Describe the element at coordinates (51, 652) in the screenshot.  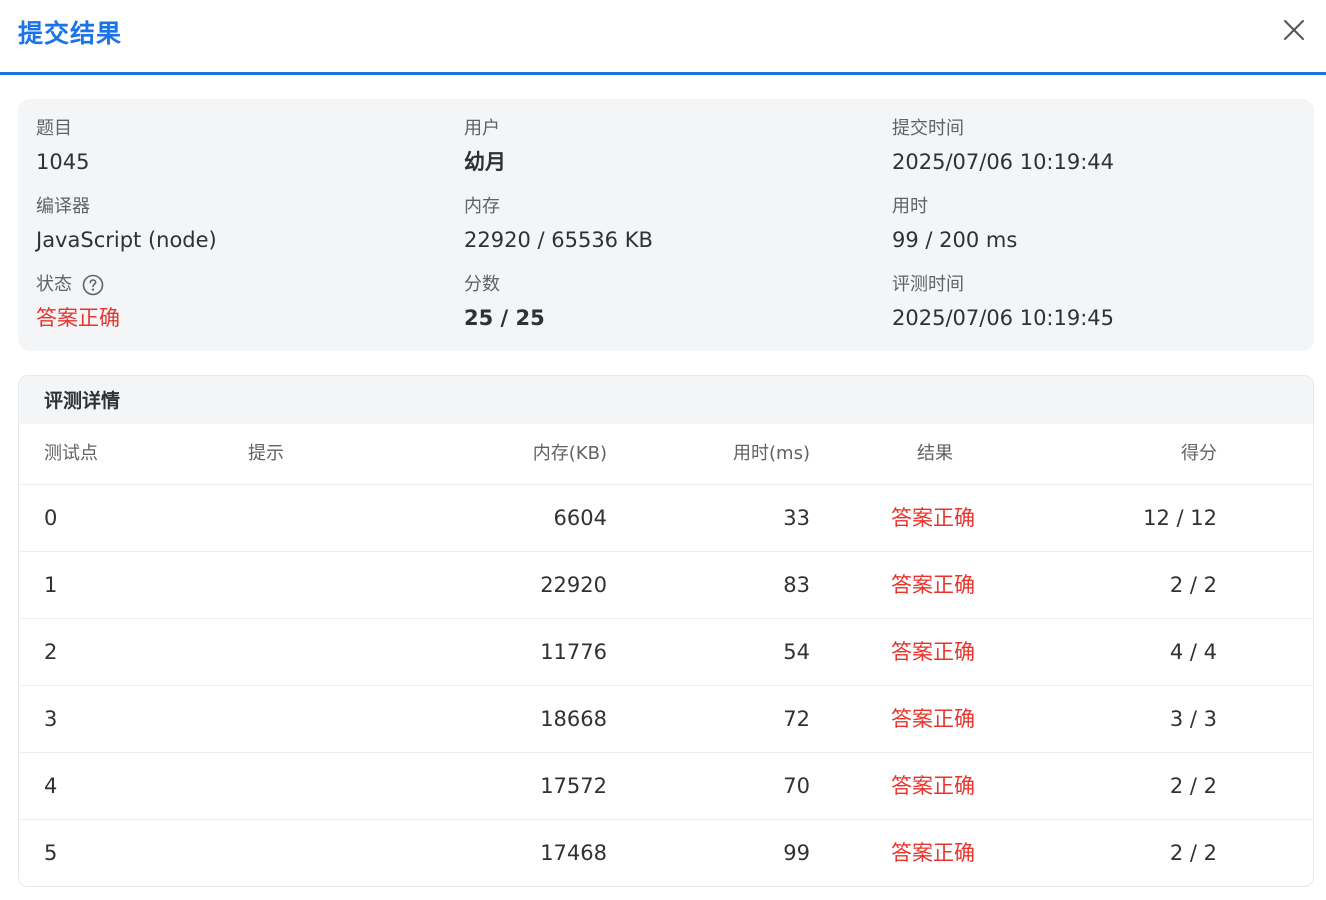
I see `case-id: 2` at that location.